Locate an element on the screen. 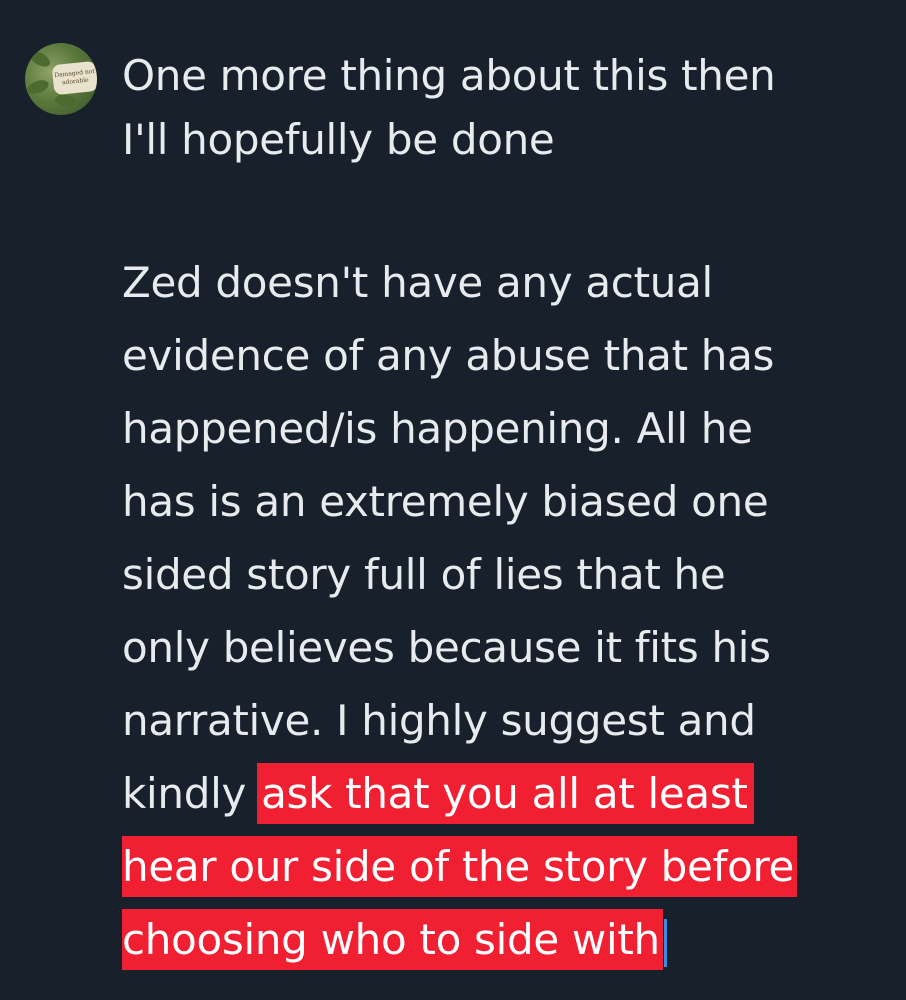 This screenshot has width=906, height=1000. text-line: has is an extremely biased one is located at coordinates (445, 501).